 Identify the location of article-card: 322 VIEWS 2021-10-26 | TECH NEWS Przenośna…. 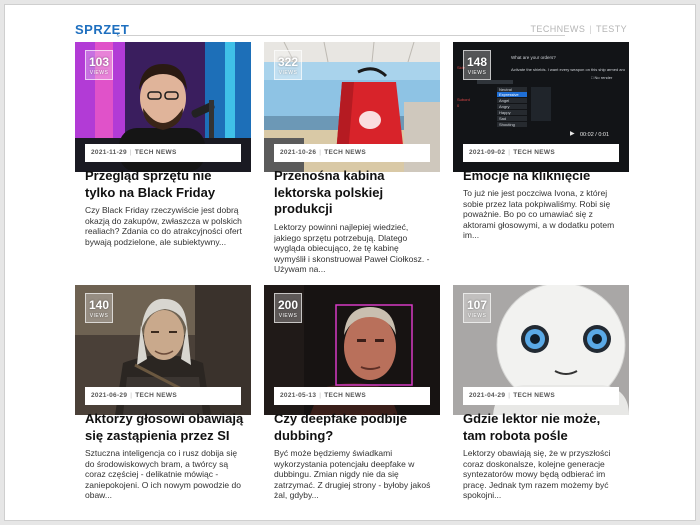
(352, 158).